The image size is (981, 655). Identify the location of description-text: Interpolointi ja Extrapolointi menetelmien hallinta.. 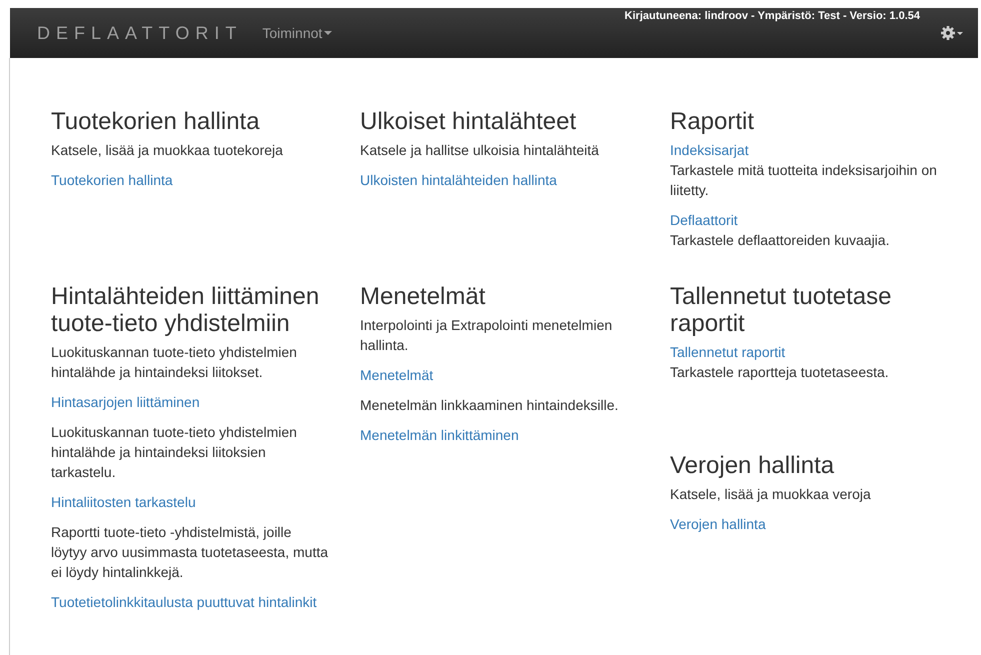
(486, 335).